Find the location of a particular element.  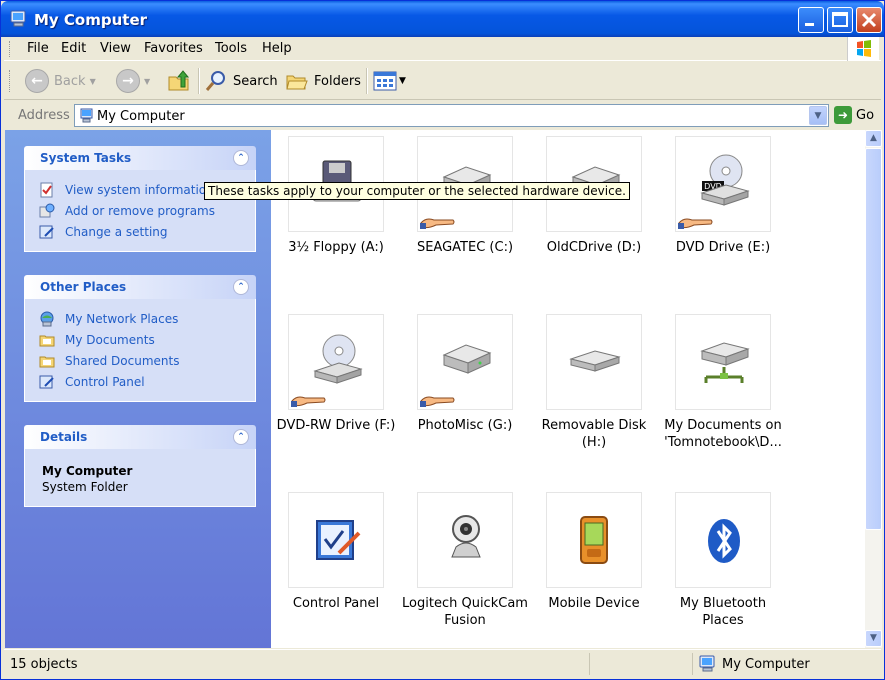

forward-arrow-icon: → is located at coordinates (128, 81).